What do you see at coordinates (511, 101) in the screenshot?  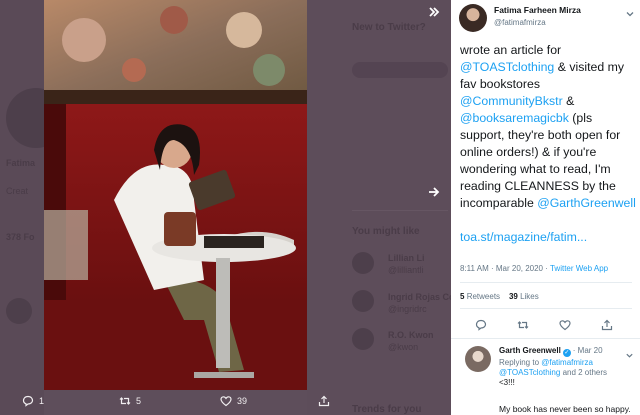 I see `tweet-mention: @CommunityBkstr` at bounding box center [511, 101].